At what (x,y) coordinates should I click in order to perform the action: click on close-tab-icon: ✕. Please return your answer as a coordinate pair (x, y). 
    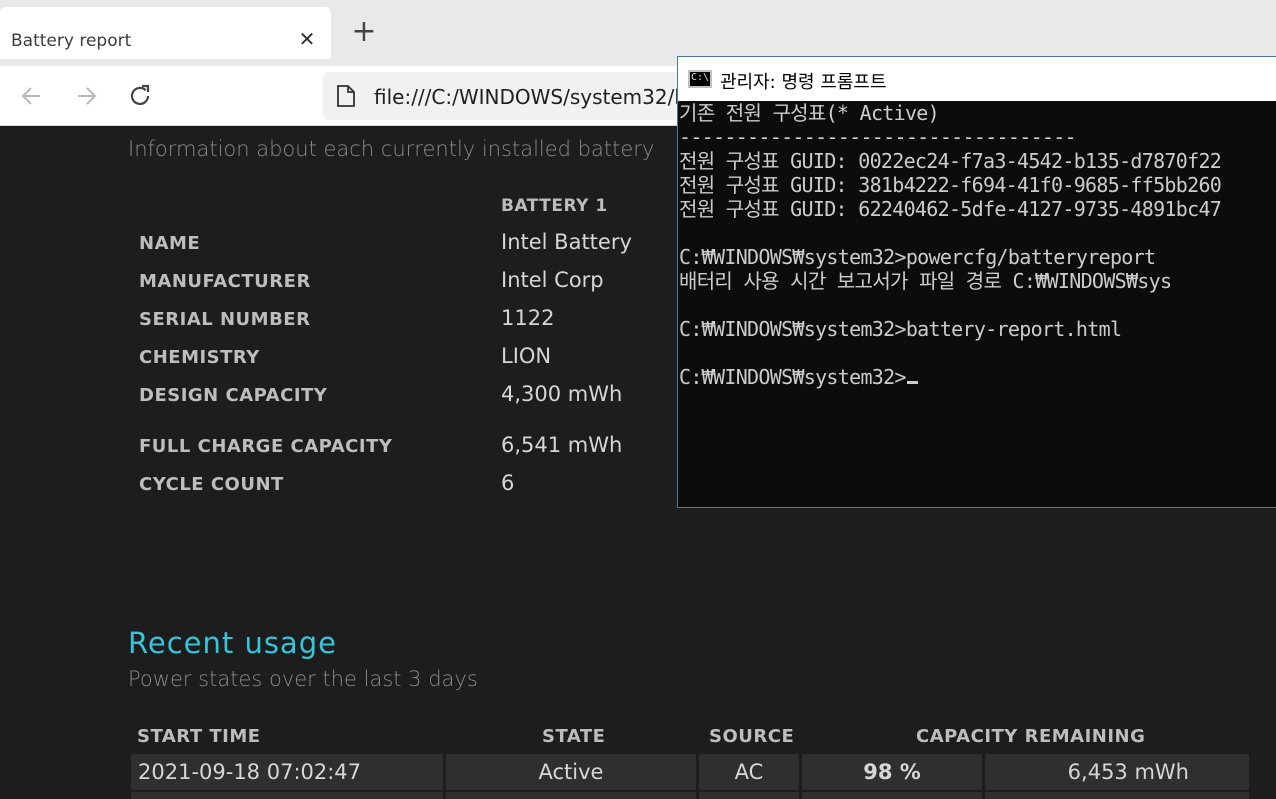
    Looking at the image, I should click on (307, 39).